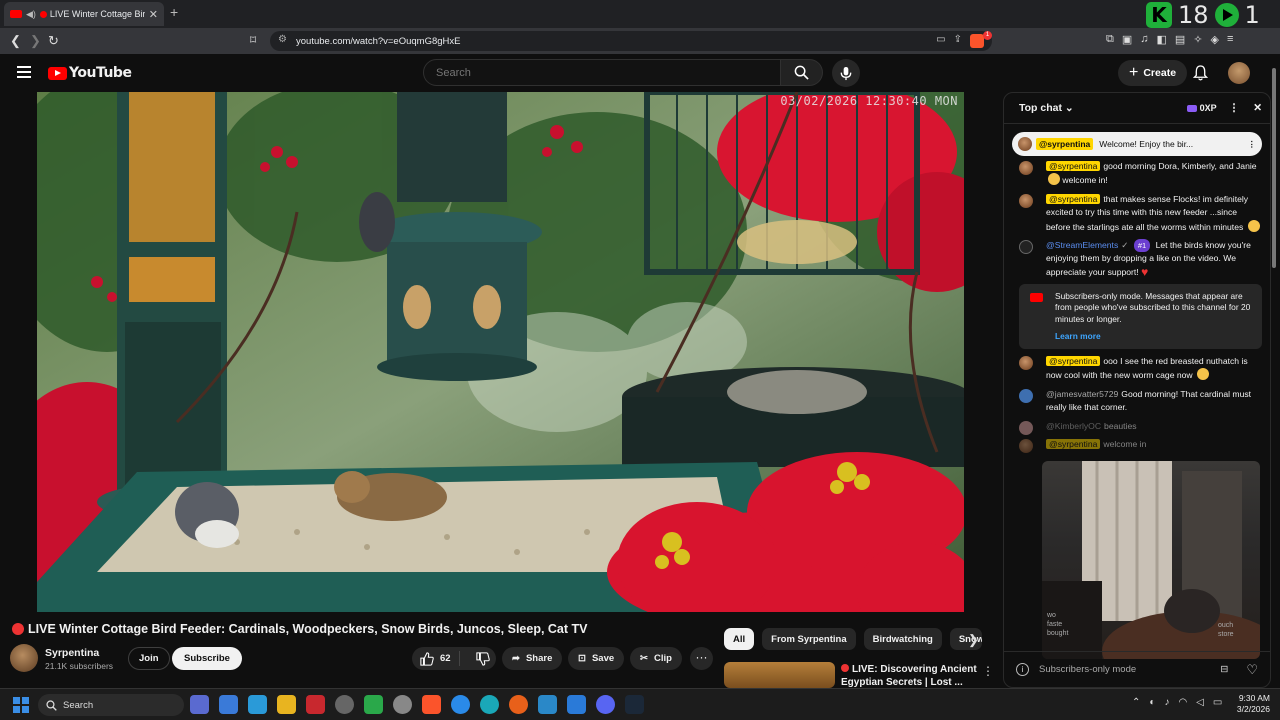 This screenshot has width=1280, height=720. I want to click on join-button: Join, so click(149, 658).